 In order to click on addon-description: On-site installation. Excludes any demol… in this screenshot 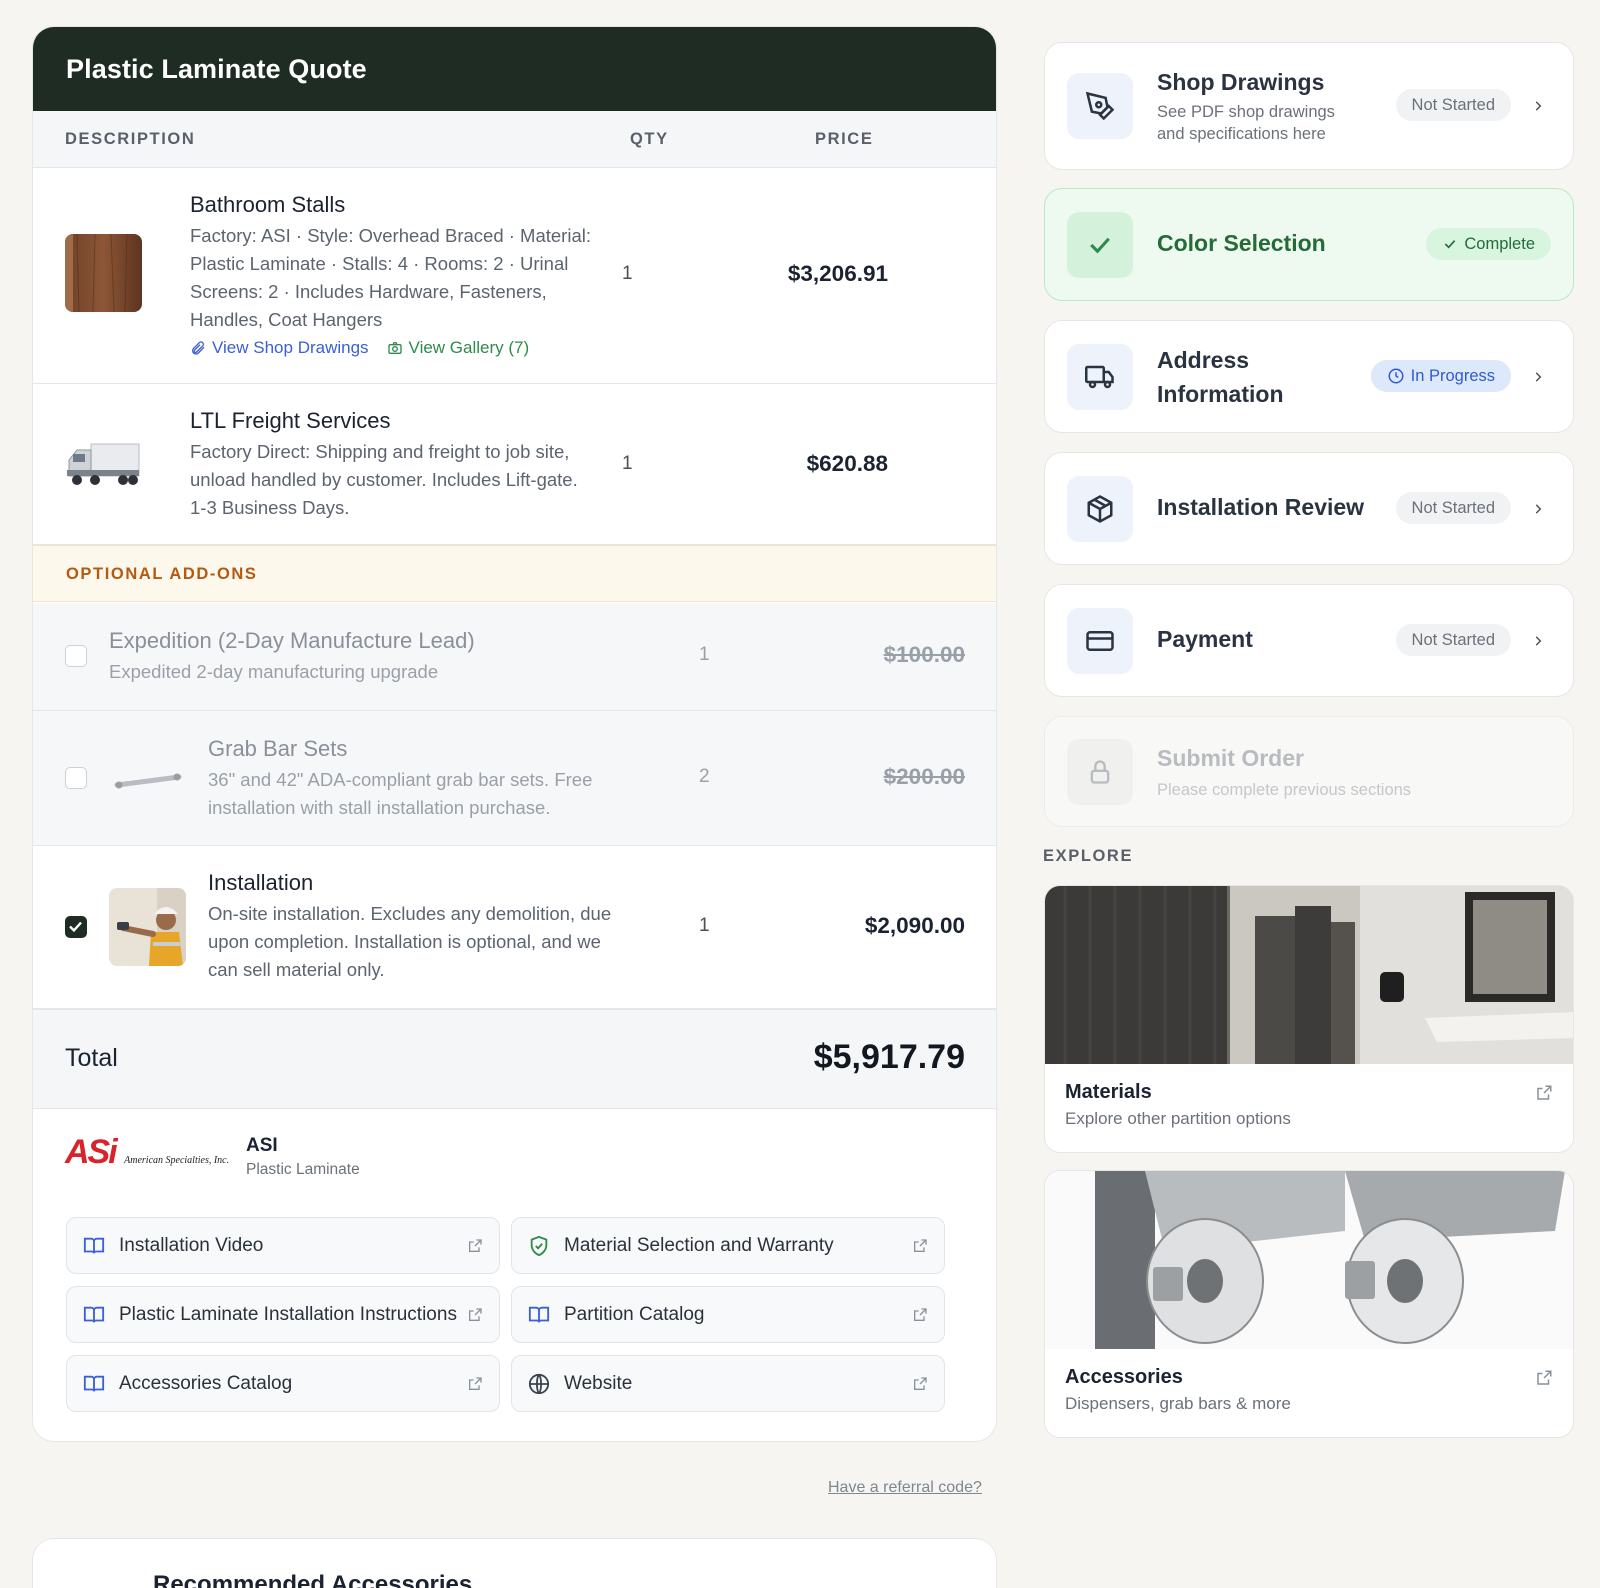, I will do `click(410, 941)`.